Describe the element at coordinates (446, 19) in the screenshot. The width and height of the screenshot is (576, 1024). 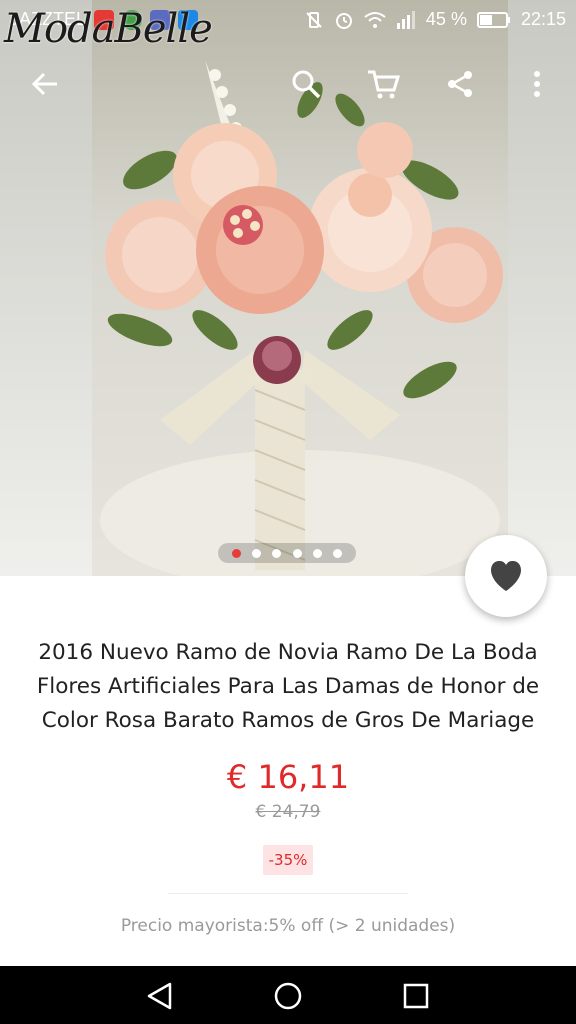
I see `battery-percent: 45 %` at that location.